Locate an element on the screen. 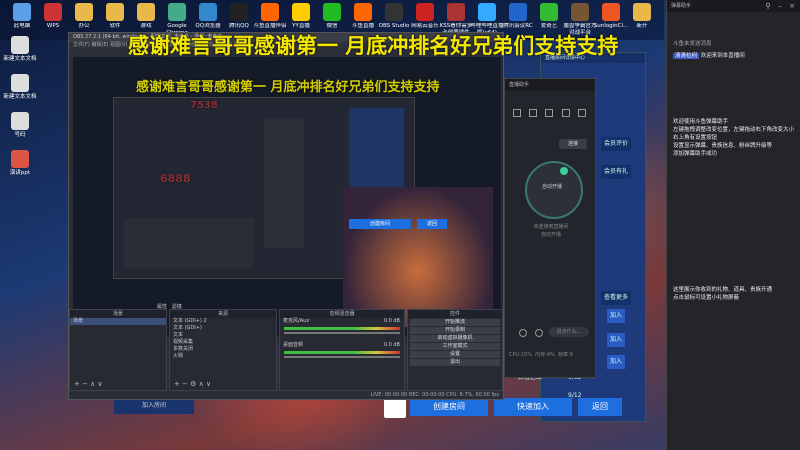 The height and width of the screenshot is (450, 800). sources-list: 文本 (GDI+) 2 文本 (GDI+) 文本 视频采集 多数关闭 火锅 is located at coordinates (223, 339).